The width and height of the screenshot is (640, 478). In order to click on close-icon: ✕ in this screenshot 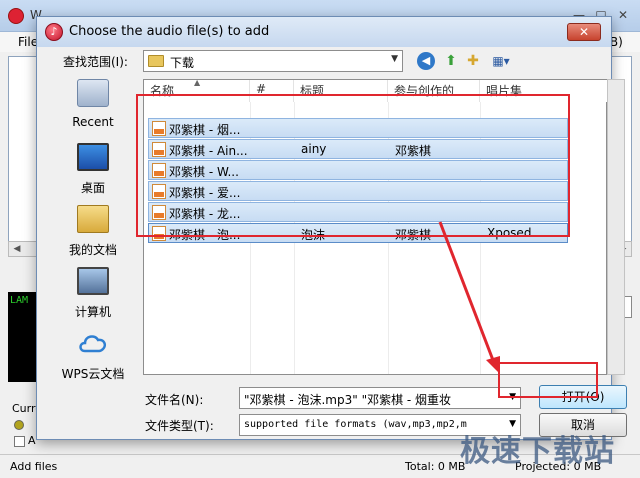, I will do `click(623, 15)`.